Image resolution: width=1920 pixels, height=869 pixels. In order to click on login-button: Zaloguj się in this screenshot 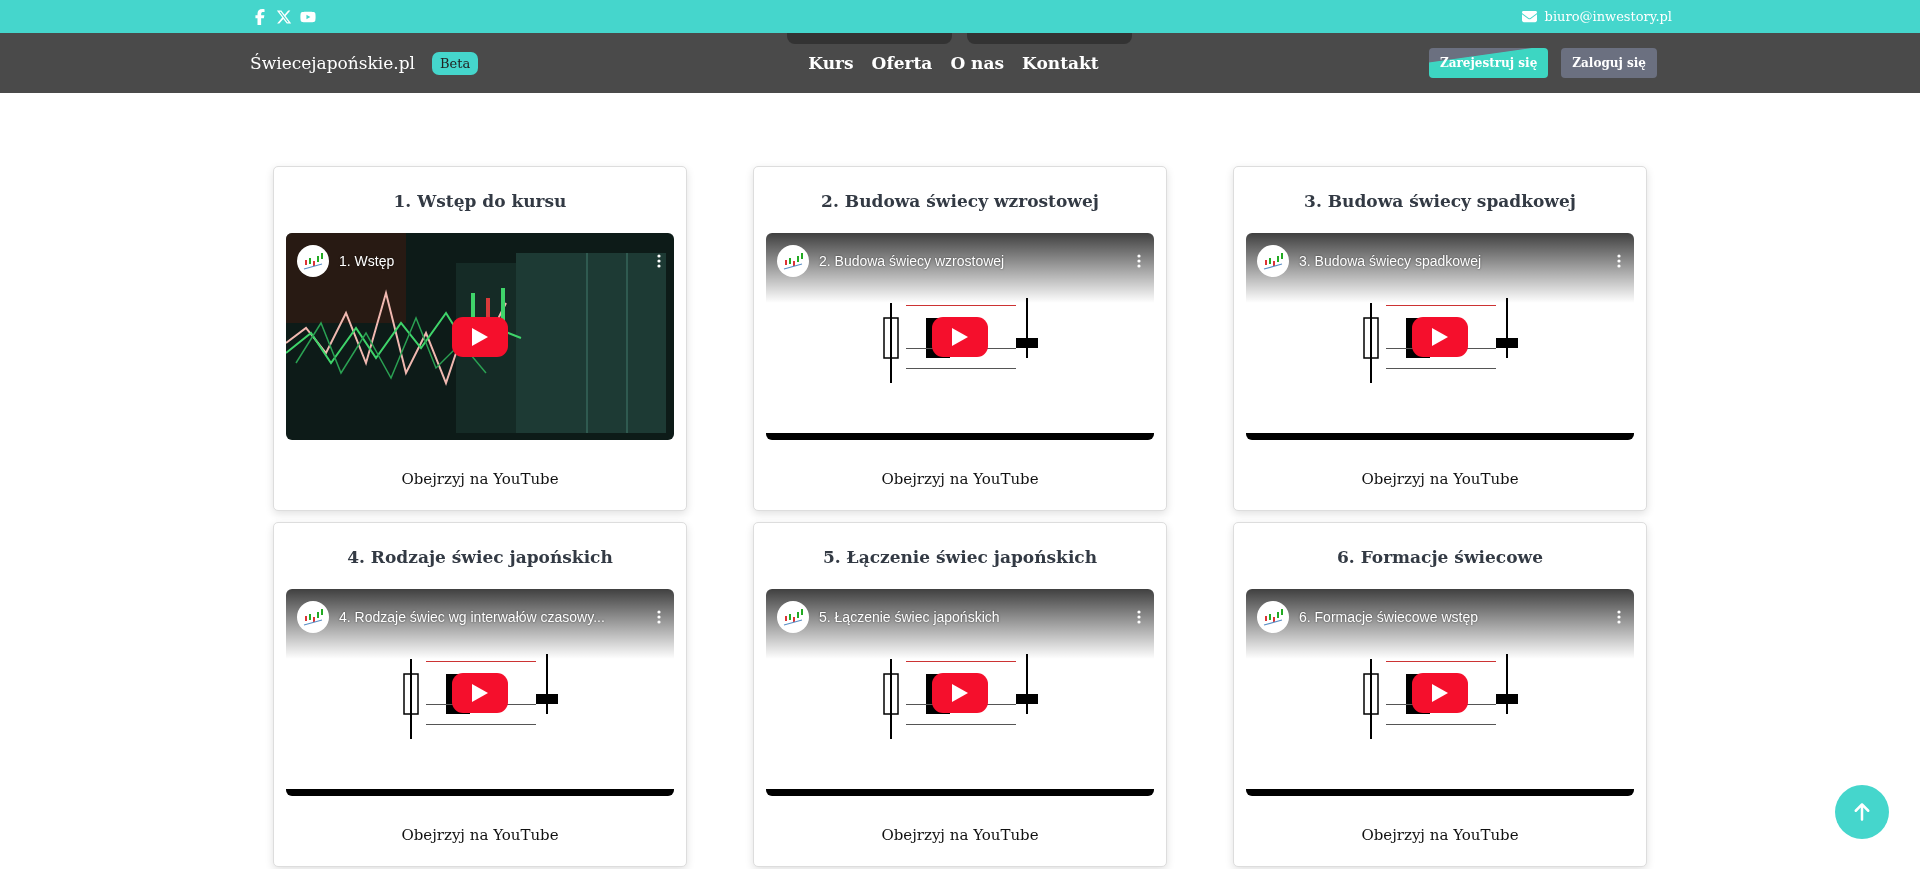, I will do `click(1609, 63)`.